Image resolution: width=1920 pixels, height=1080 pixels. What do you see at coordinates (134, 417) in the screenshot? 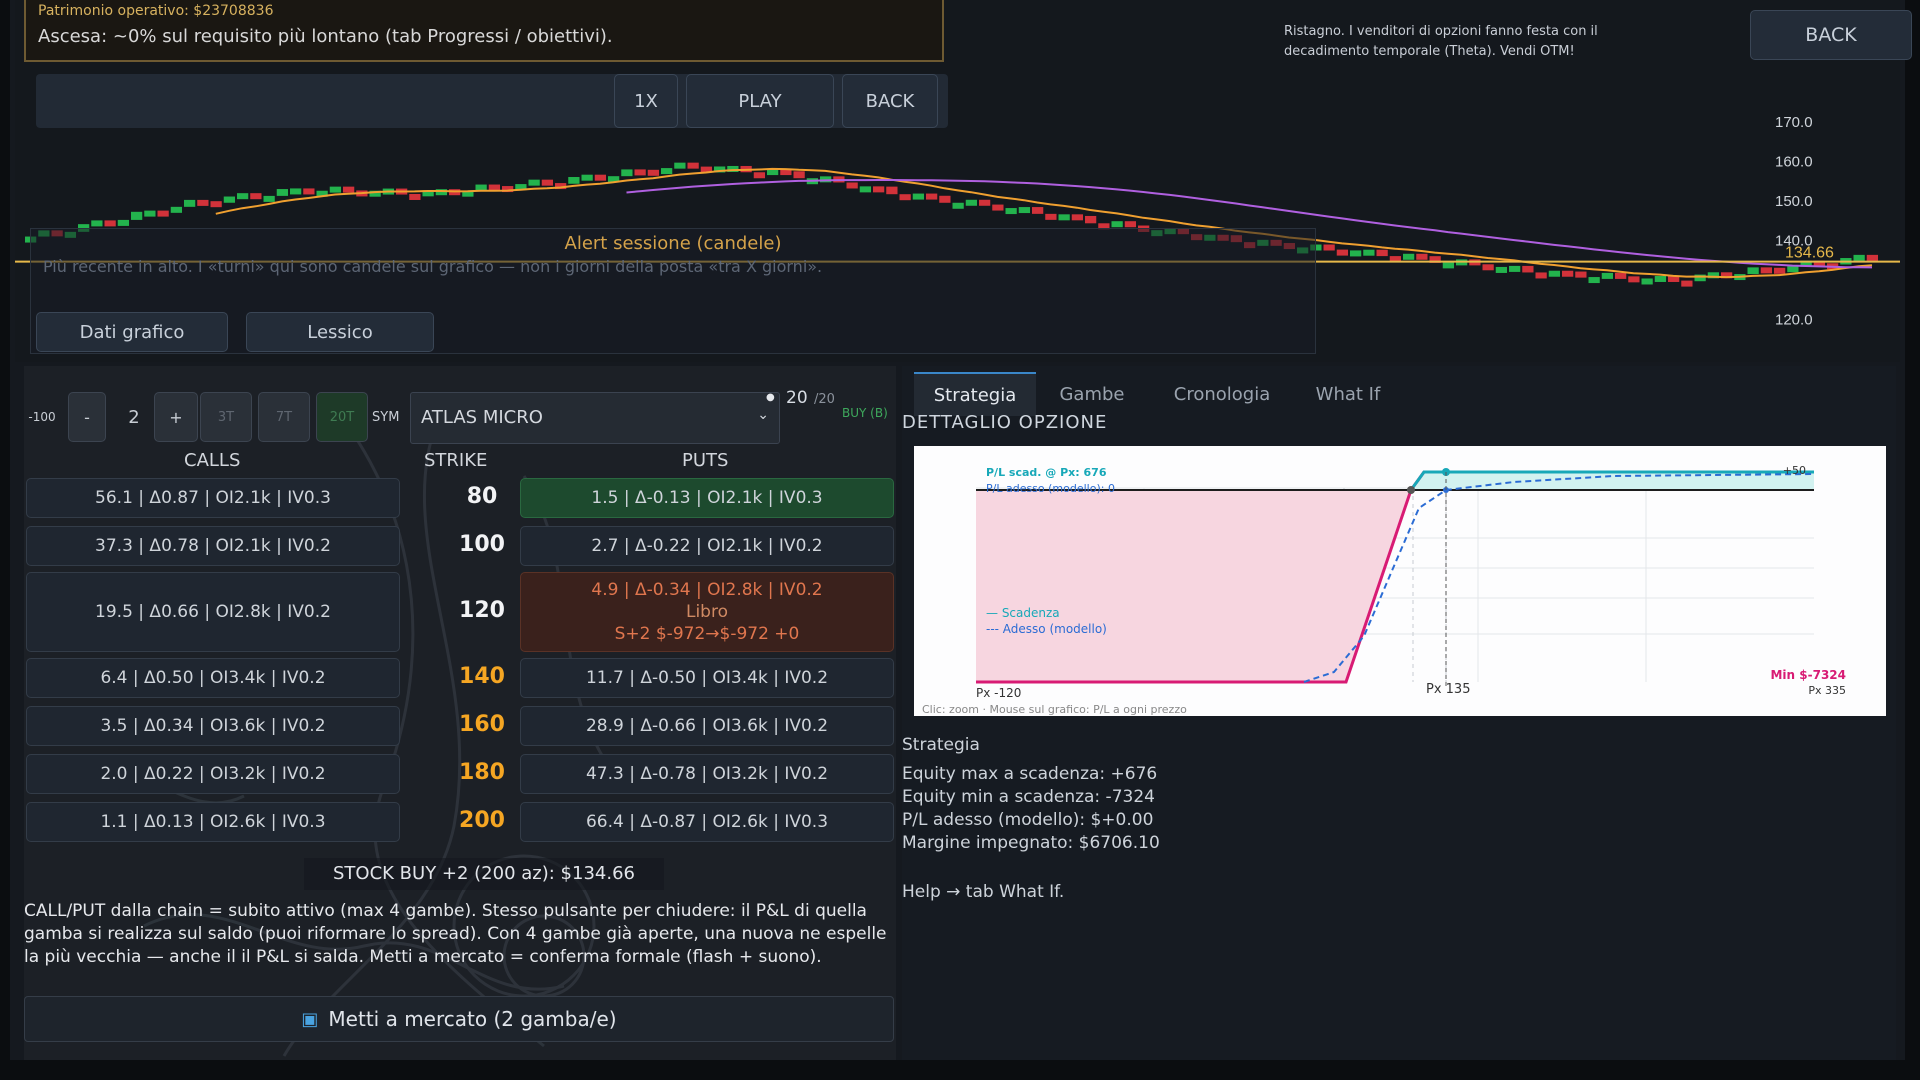
I see `qty-value: 2` at bounding box center [134, 417].